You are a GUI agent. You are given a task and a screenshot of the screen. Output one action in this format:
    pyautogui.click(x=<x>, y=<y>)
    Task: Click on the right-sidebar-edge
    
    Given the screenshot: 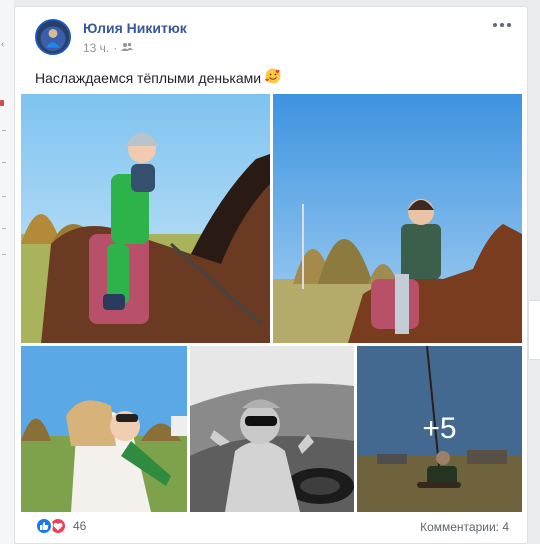 What is the action you would take?
    pyautogui.click(x=534, y=272)
    